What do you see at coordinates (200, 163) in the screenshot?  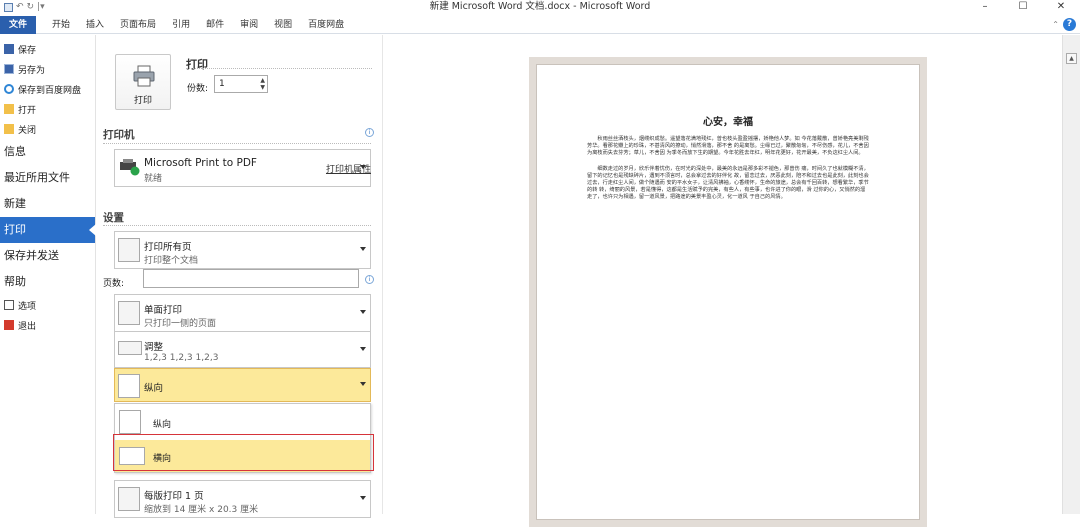 I see `printer-name: Microsoft Print to PDF` at bounding box center [200, 163].